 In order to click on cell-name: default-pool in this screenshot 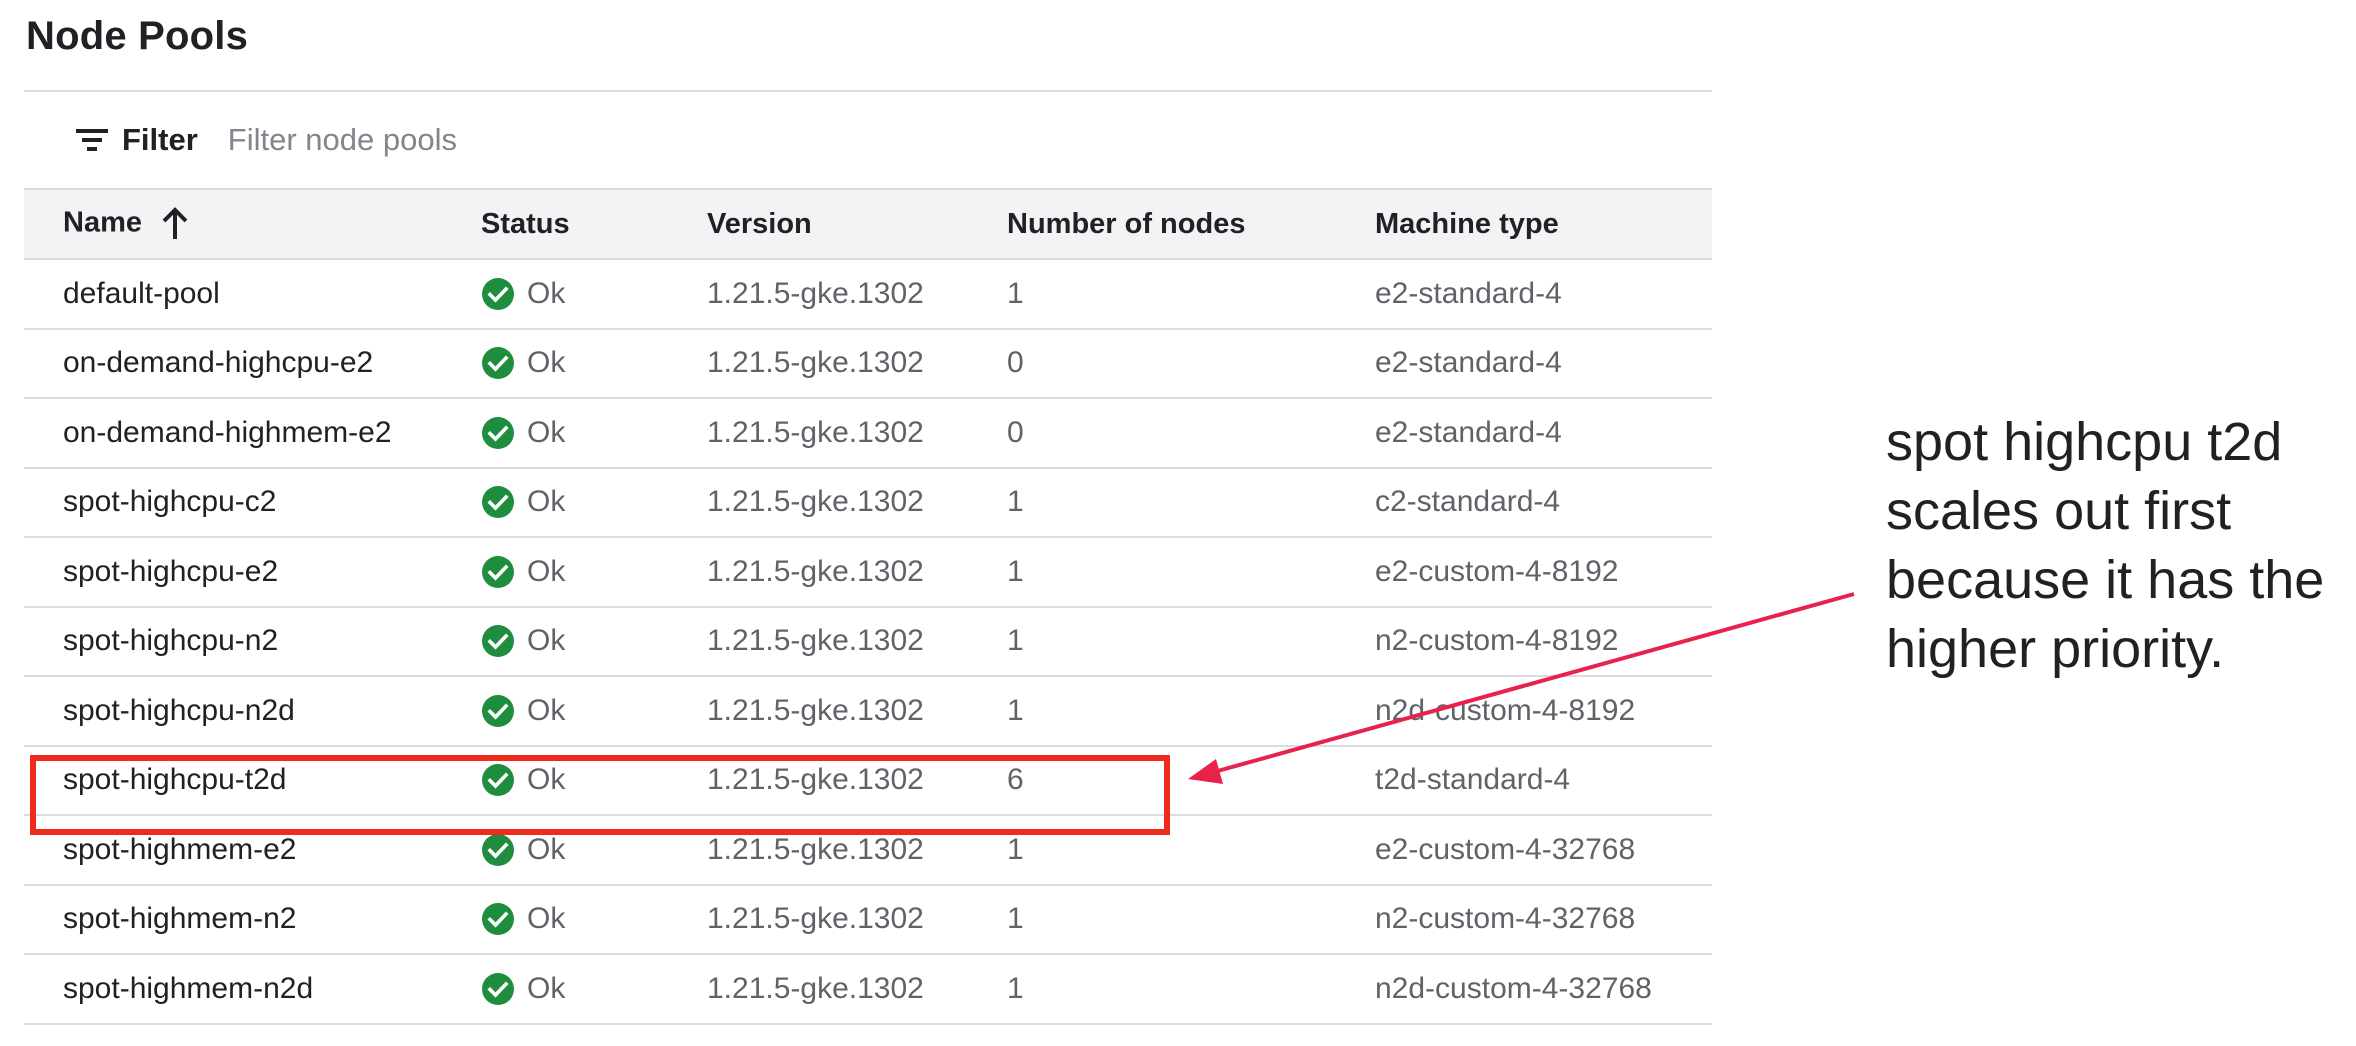, I will do `click(252, 294)`.